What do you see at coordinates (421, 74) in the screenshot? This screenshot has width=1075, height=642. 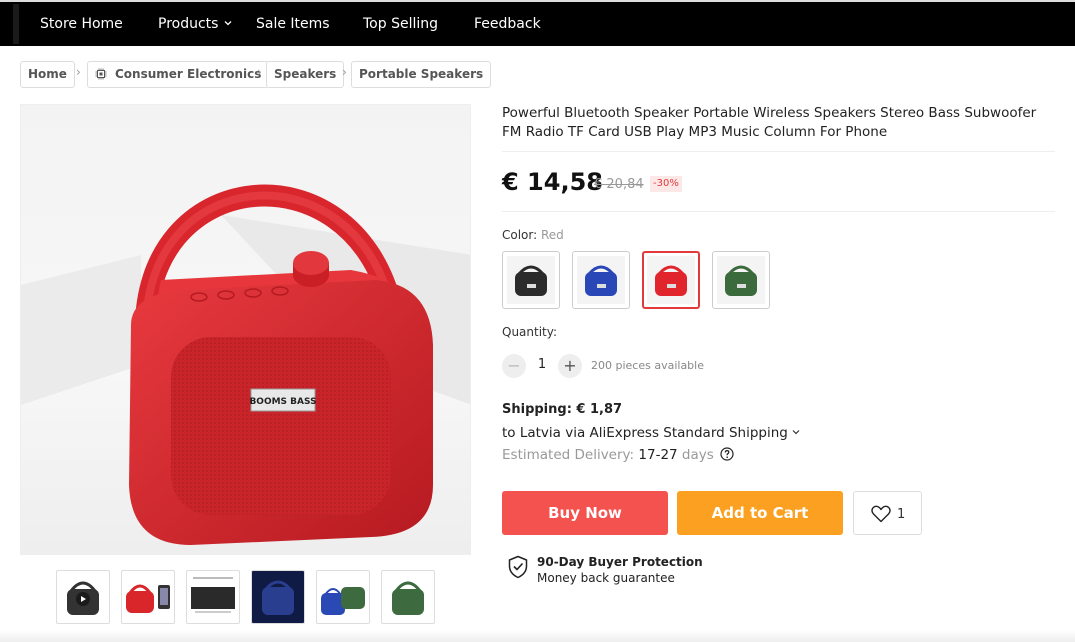 I see `breadcrumb-portable-speakers: Portable Speakers` at bounding box center [421, 74].